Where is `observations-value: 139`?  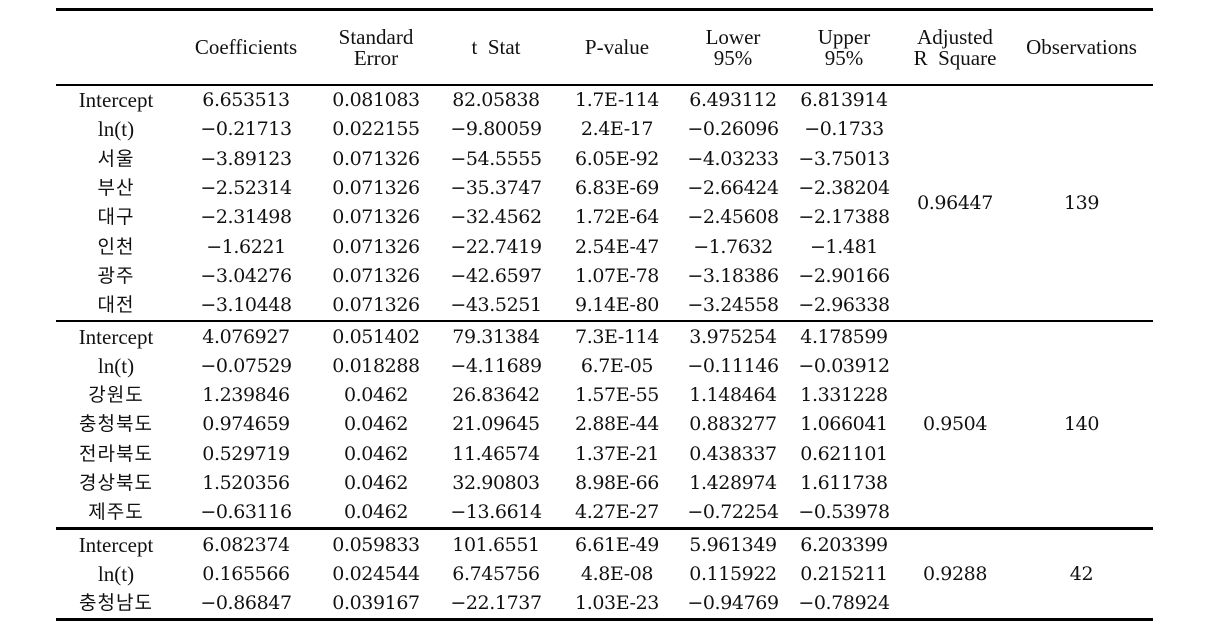 observations-value: 139 is located at coordinates (1081, 202).